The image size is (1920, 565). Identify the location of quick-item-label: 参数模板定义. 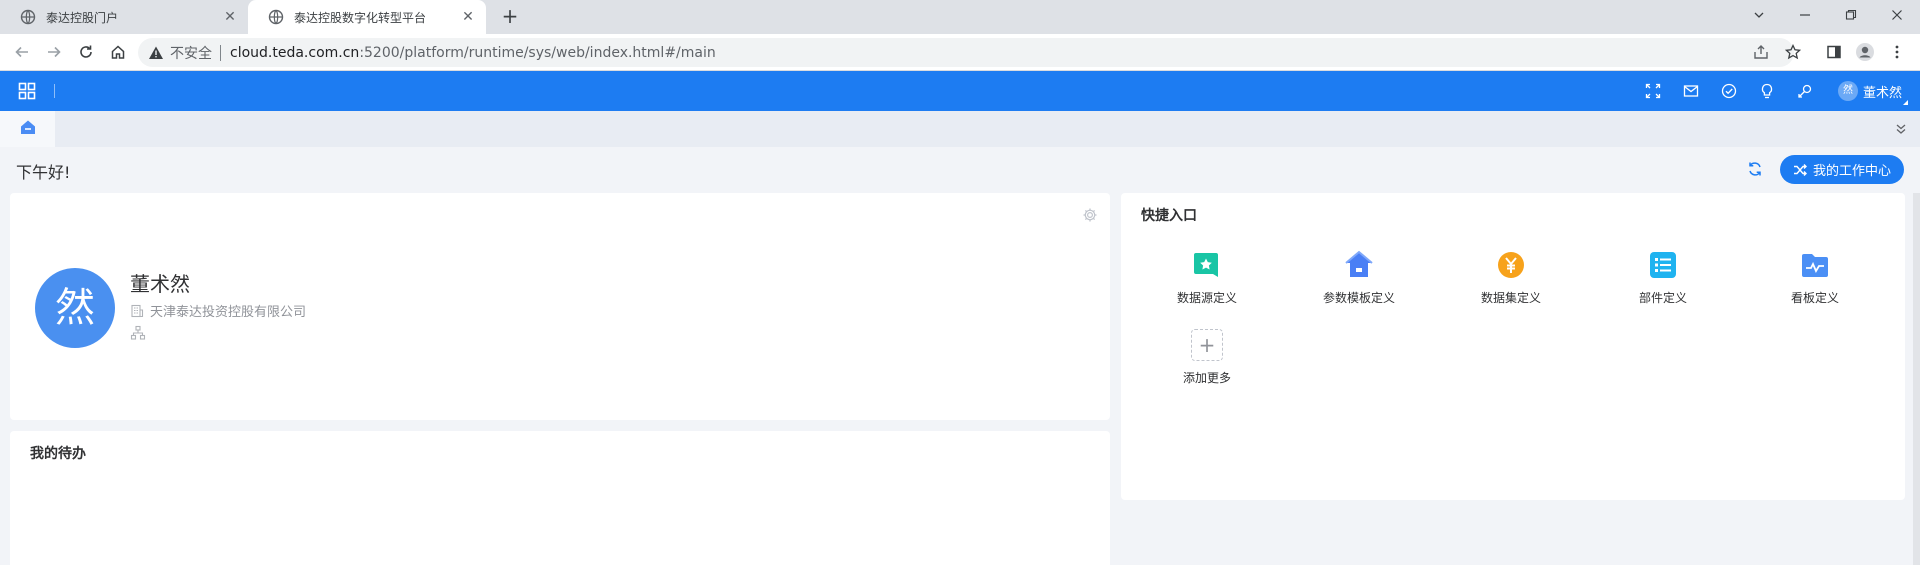
(1358, 298).